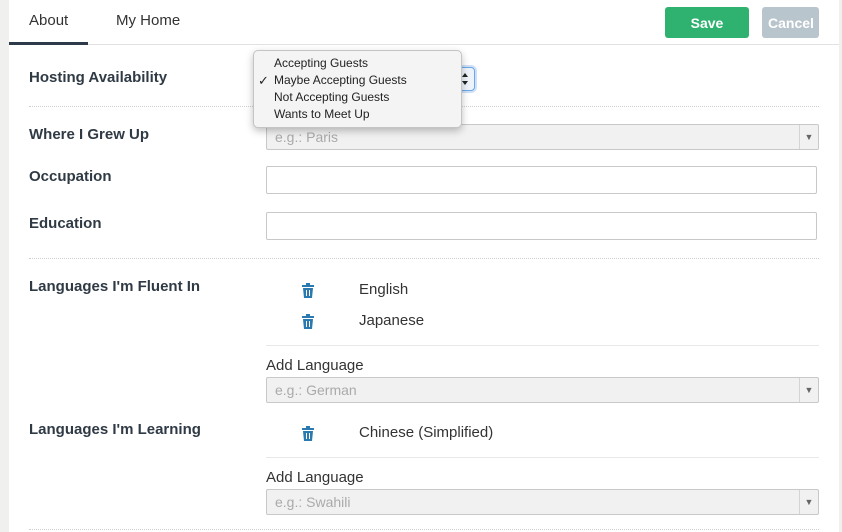 This screenshot has width=842, height=532. I want to click on fluent-add-language-select: e.g.: German ▼, so click(542, 390).